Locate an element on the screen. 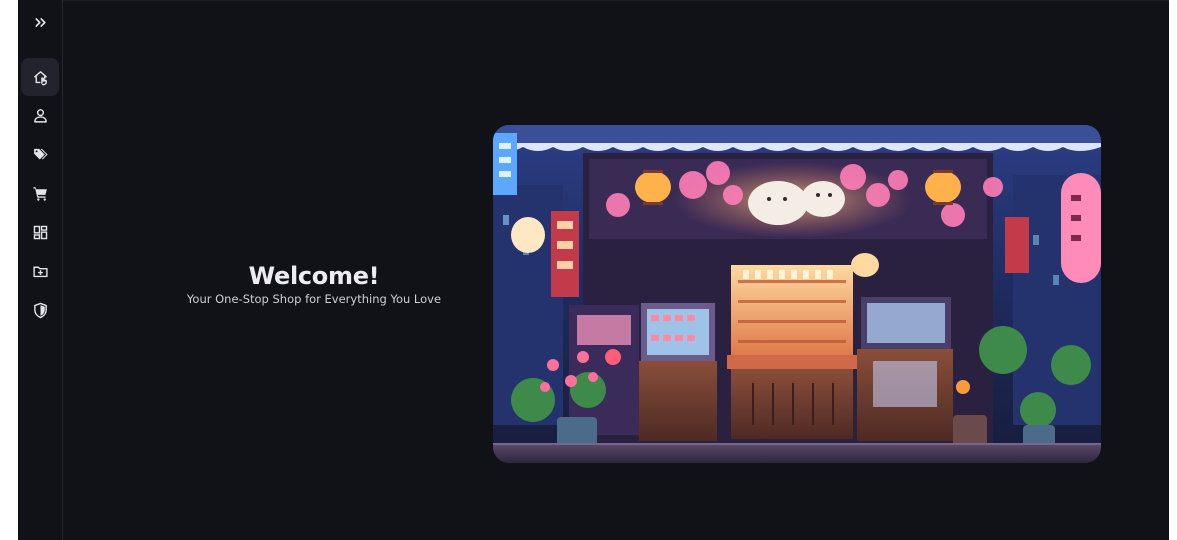 The height and width of the screenshot is (540, 1177). tag-icon is located at coordinates (40, 154).